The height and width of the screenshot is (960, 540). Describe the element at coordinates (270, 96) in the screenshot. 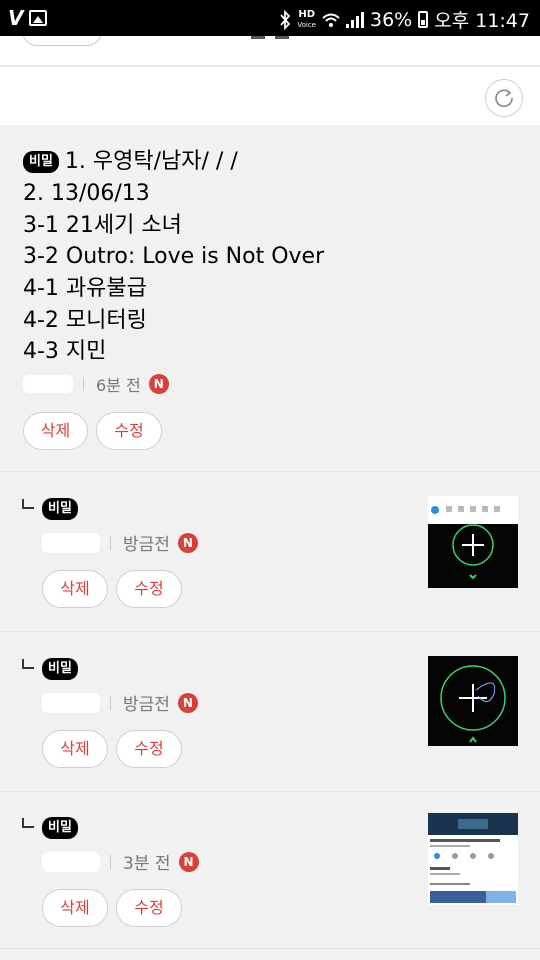

I see `refresh-row` at that location.